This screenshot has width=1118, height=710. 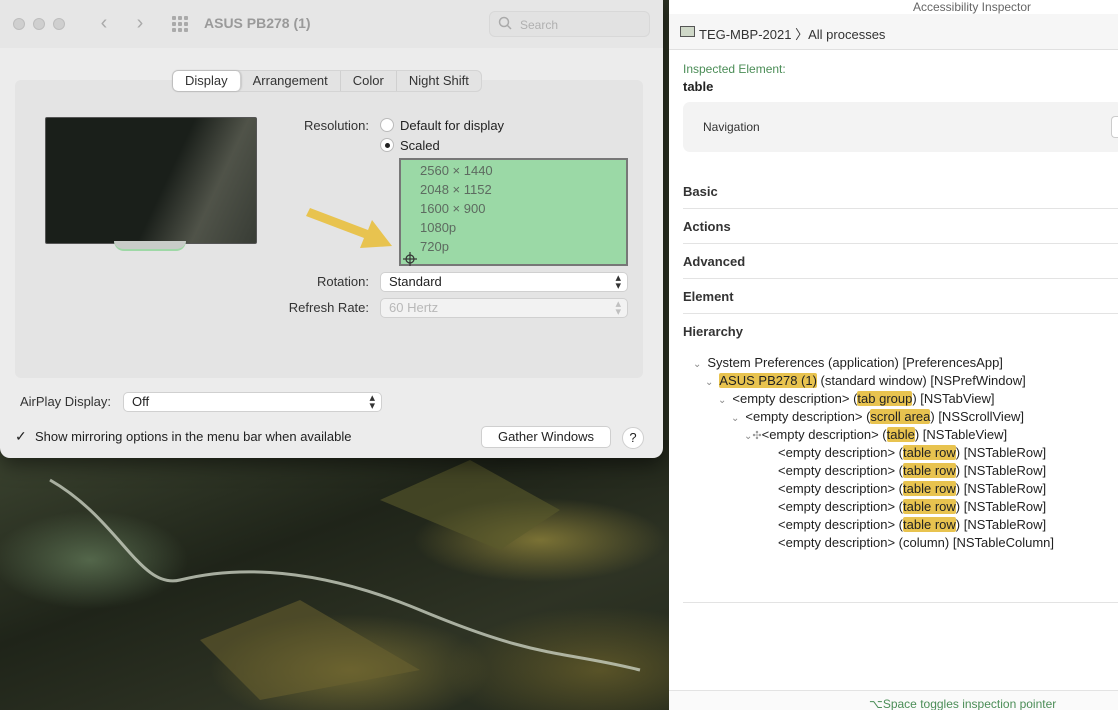 What do you see at coordinates (698, 86) in the screenshot?
I see `inspected-element-value: table` at bounding box center [698, 86].